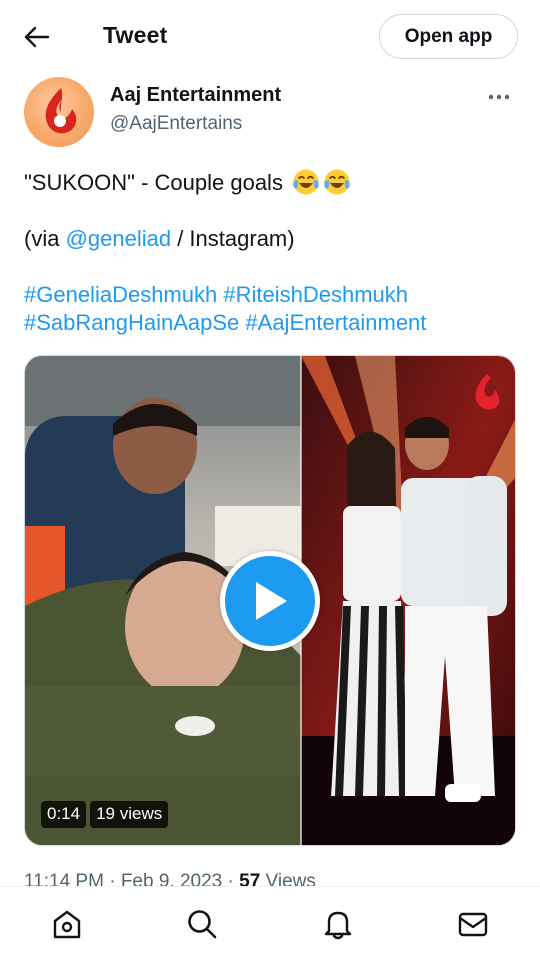 This screenshot has height=960, width=540. I want to click on tweet-line-1: "SUKOON" - Couple goals, so click(271, 182).